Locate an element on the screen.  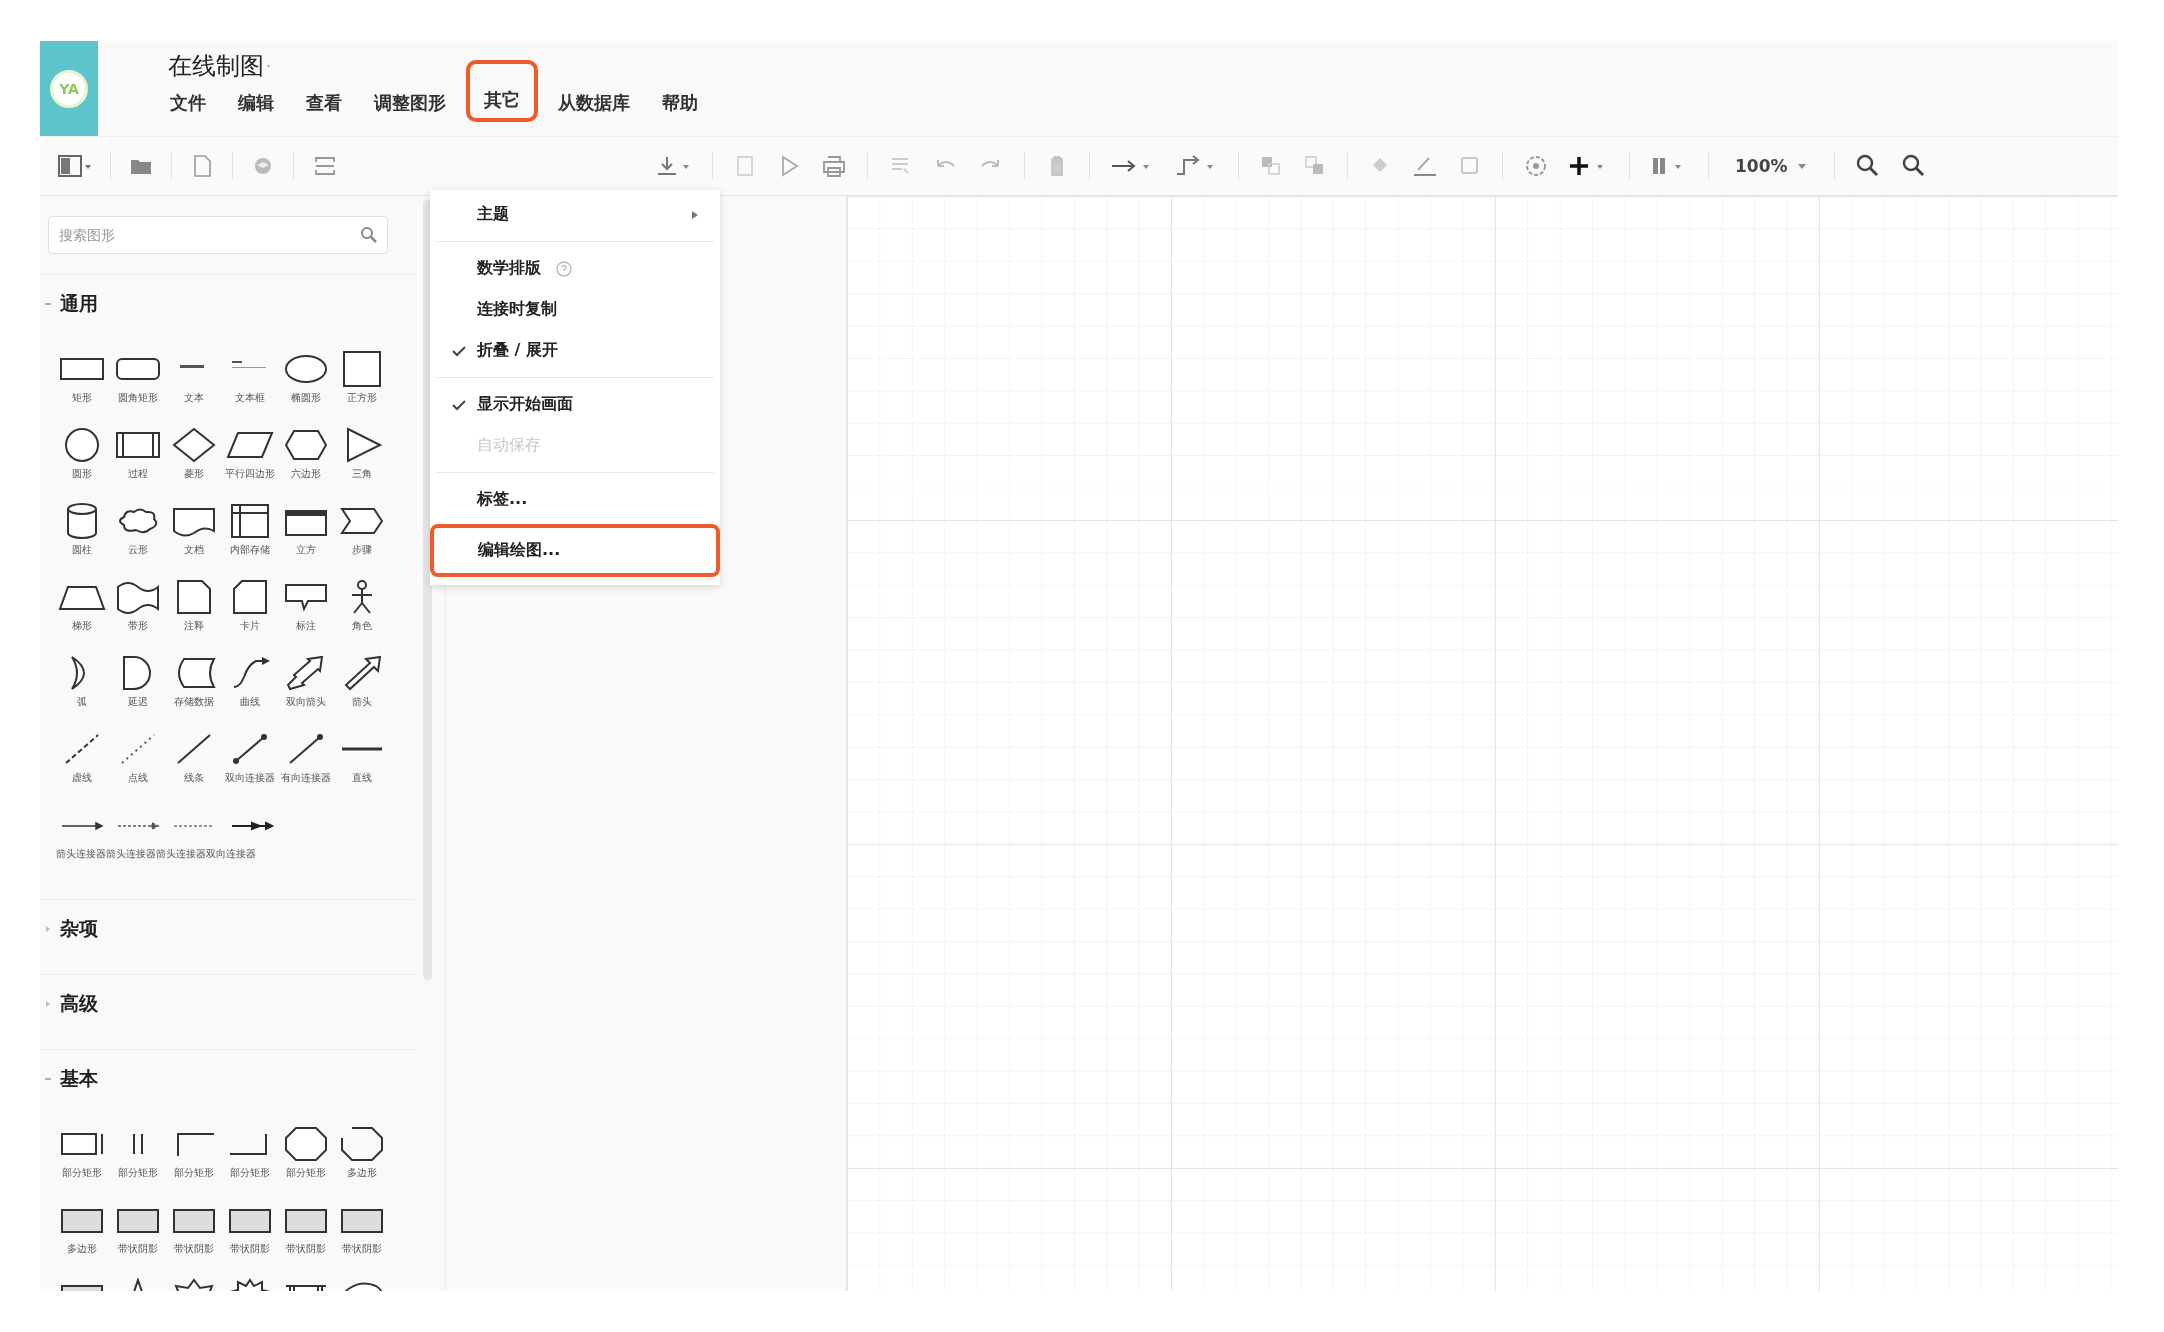
logo-text: YA is located at coordinates (69, 88).